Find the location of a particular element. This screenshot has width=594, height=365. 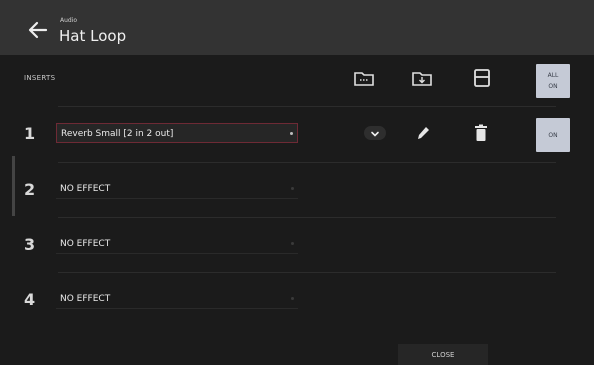

insert-slot-3-dropdown: NO EFFECT is located at coordinates (177, 244).